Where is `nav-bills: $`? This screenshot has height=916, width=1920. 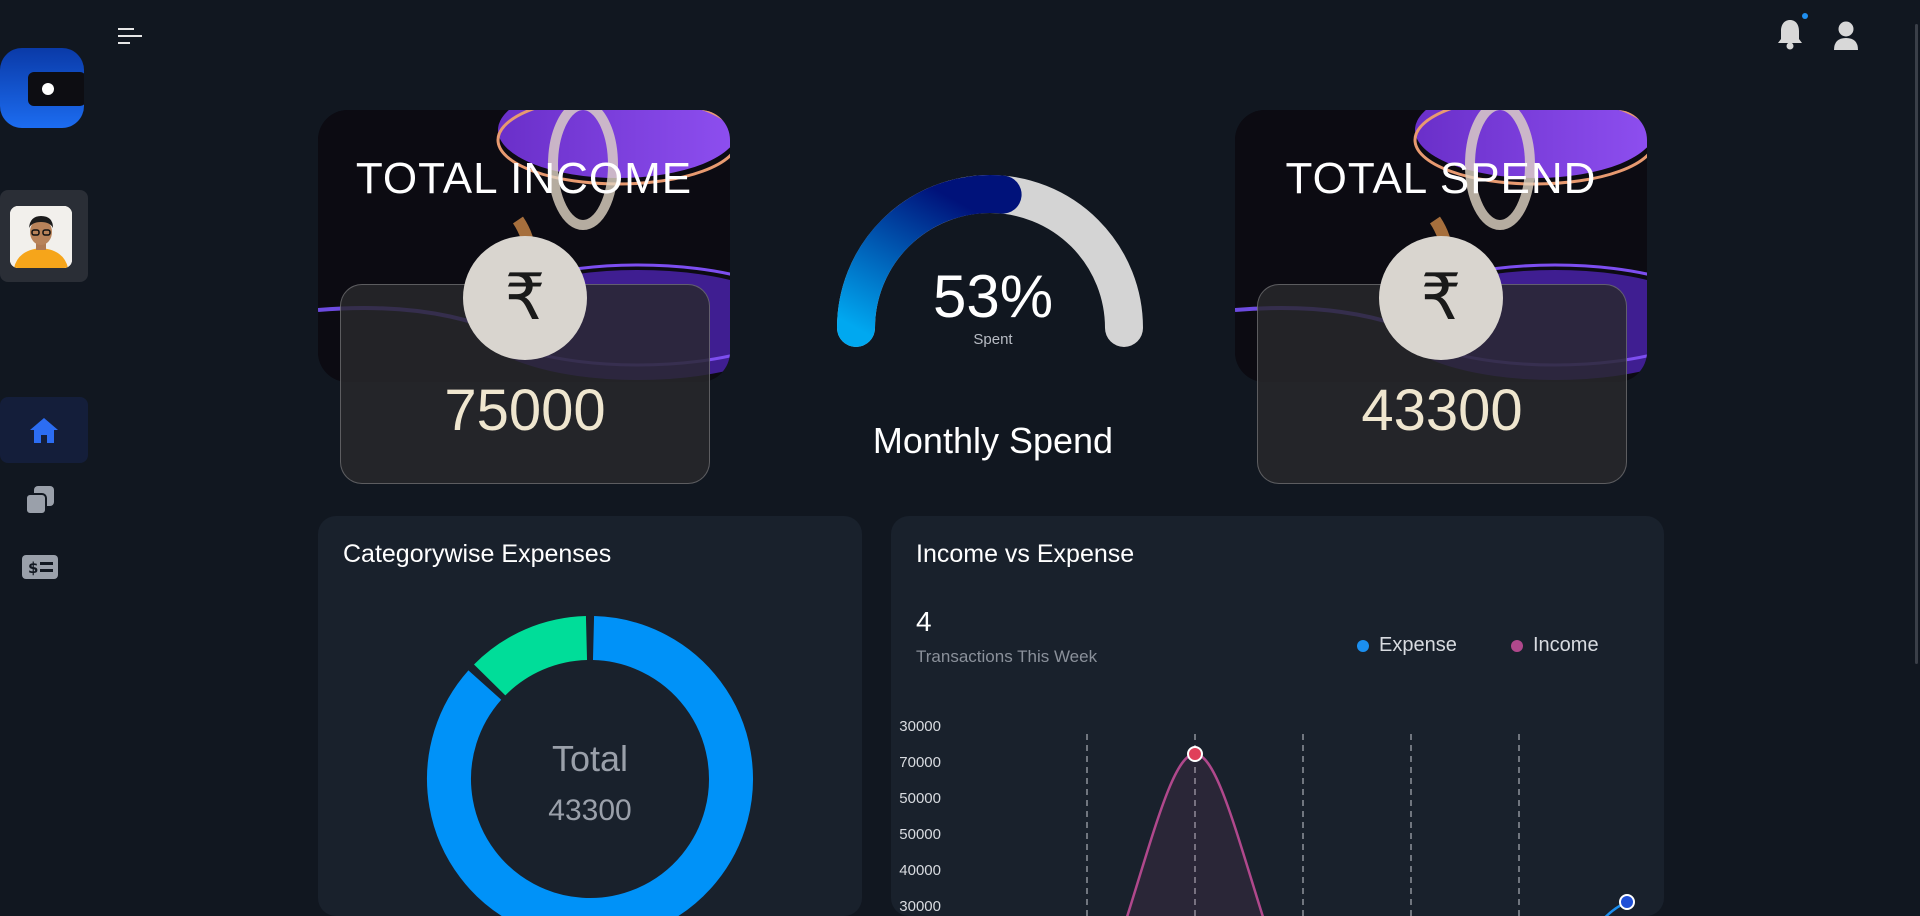
nav-bills: $ is located at coordinates (42, 567).